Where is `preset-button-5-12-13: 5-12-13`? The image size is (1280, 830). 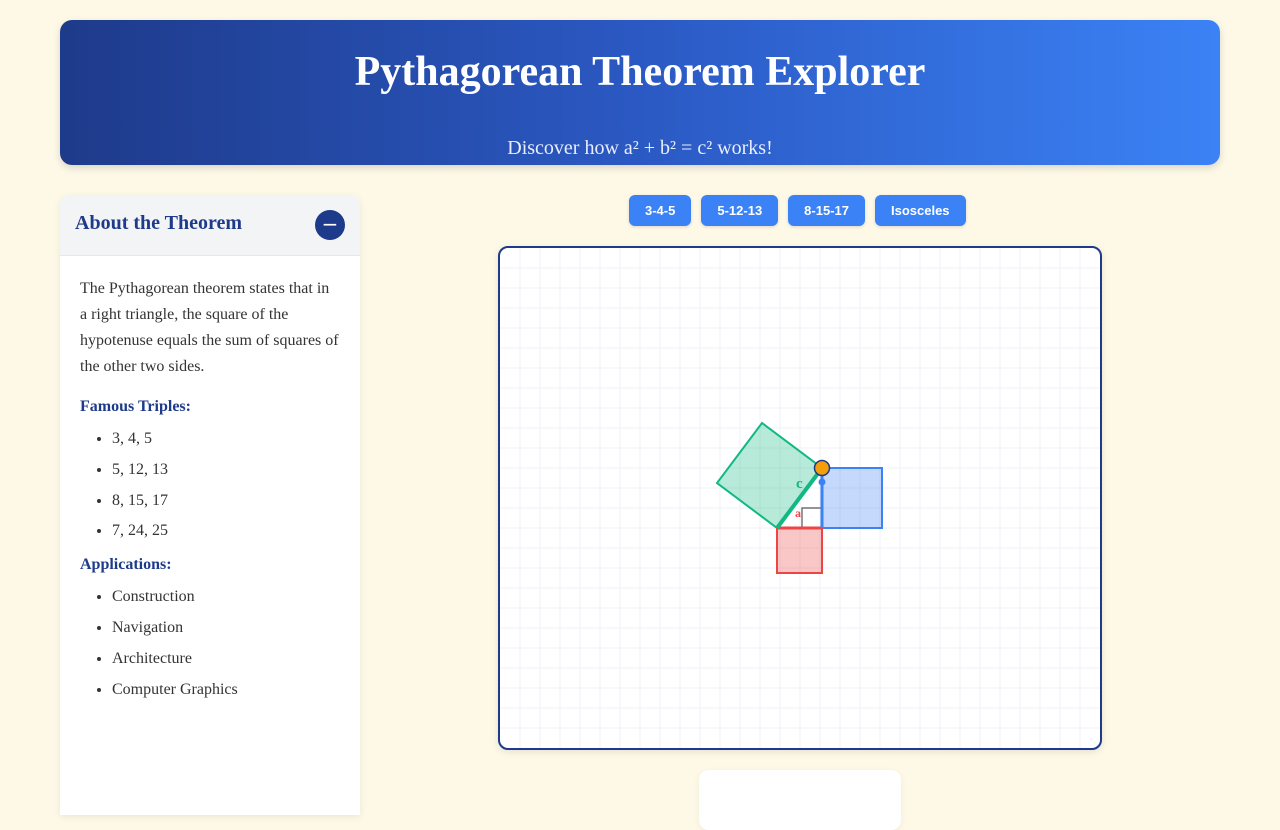 preset-button-5-12-13: 5-12-13 is located at coordinates (740, 210).